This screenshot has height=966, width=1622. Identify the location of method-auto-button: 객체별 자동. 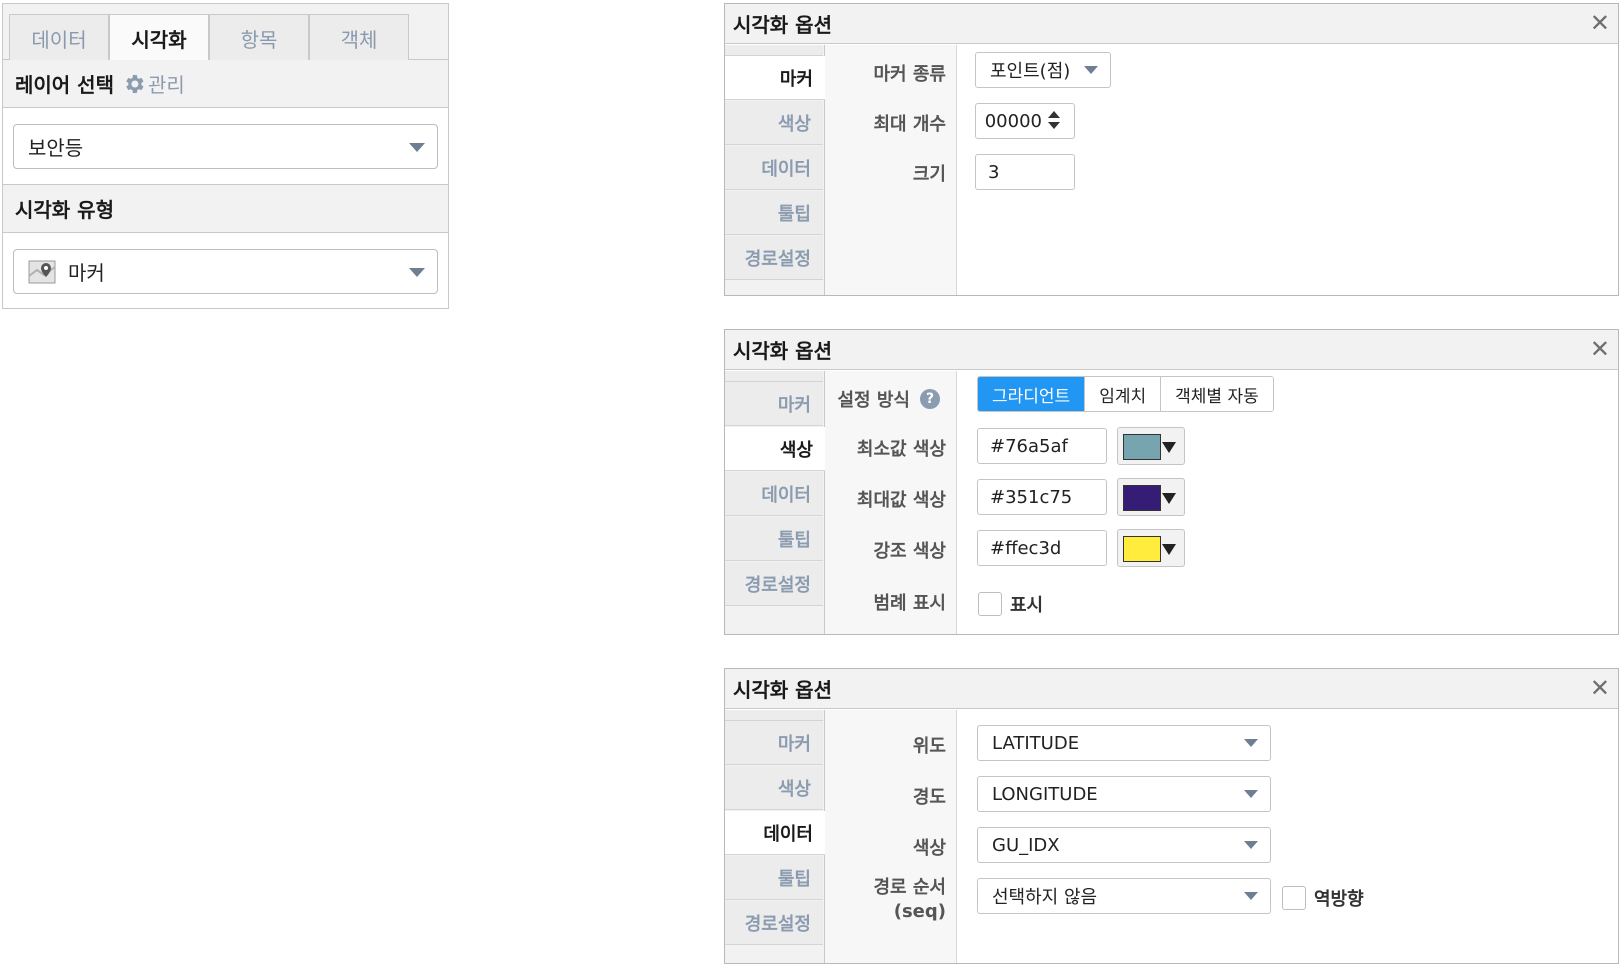
(1217, 394).